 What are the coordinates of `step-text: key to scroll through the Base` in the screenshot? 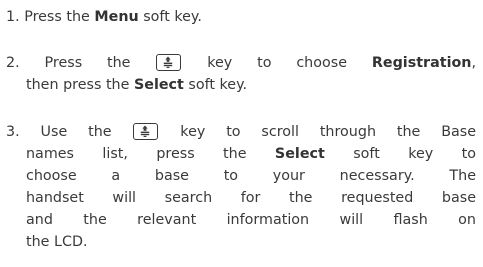 It's located at (318, 132).